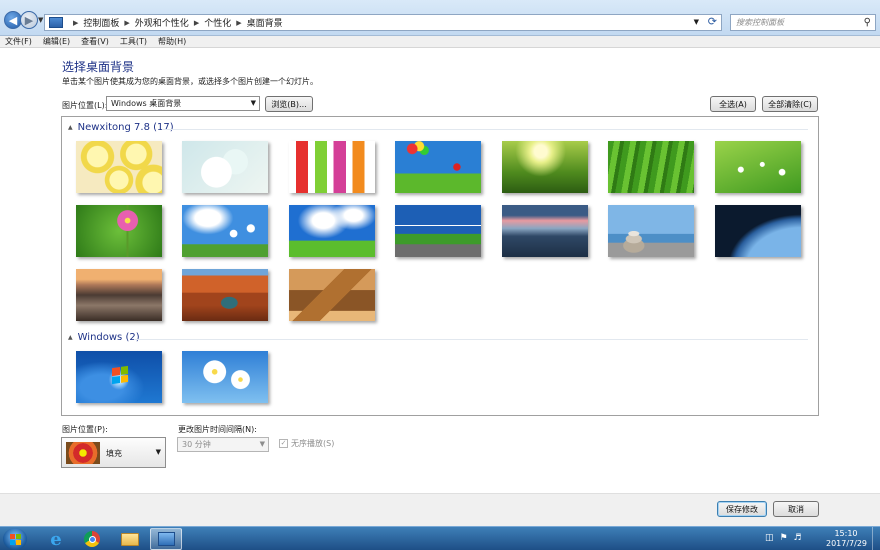 This screenshot has height=550, width=880. Describe the element at coordinates (798, 538) in the screenshot. I see `volume-icon: ♬` at that location.